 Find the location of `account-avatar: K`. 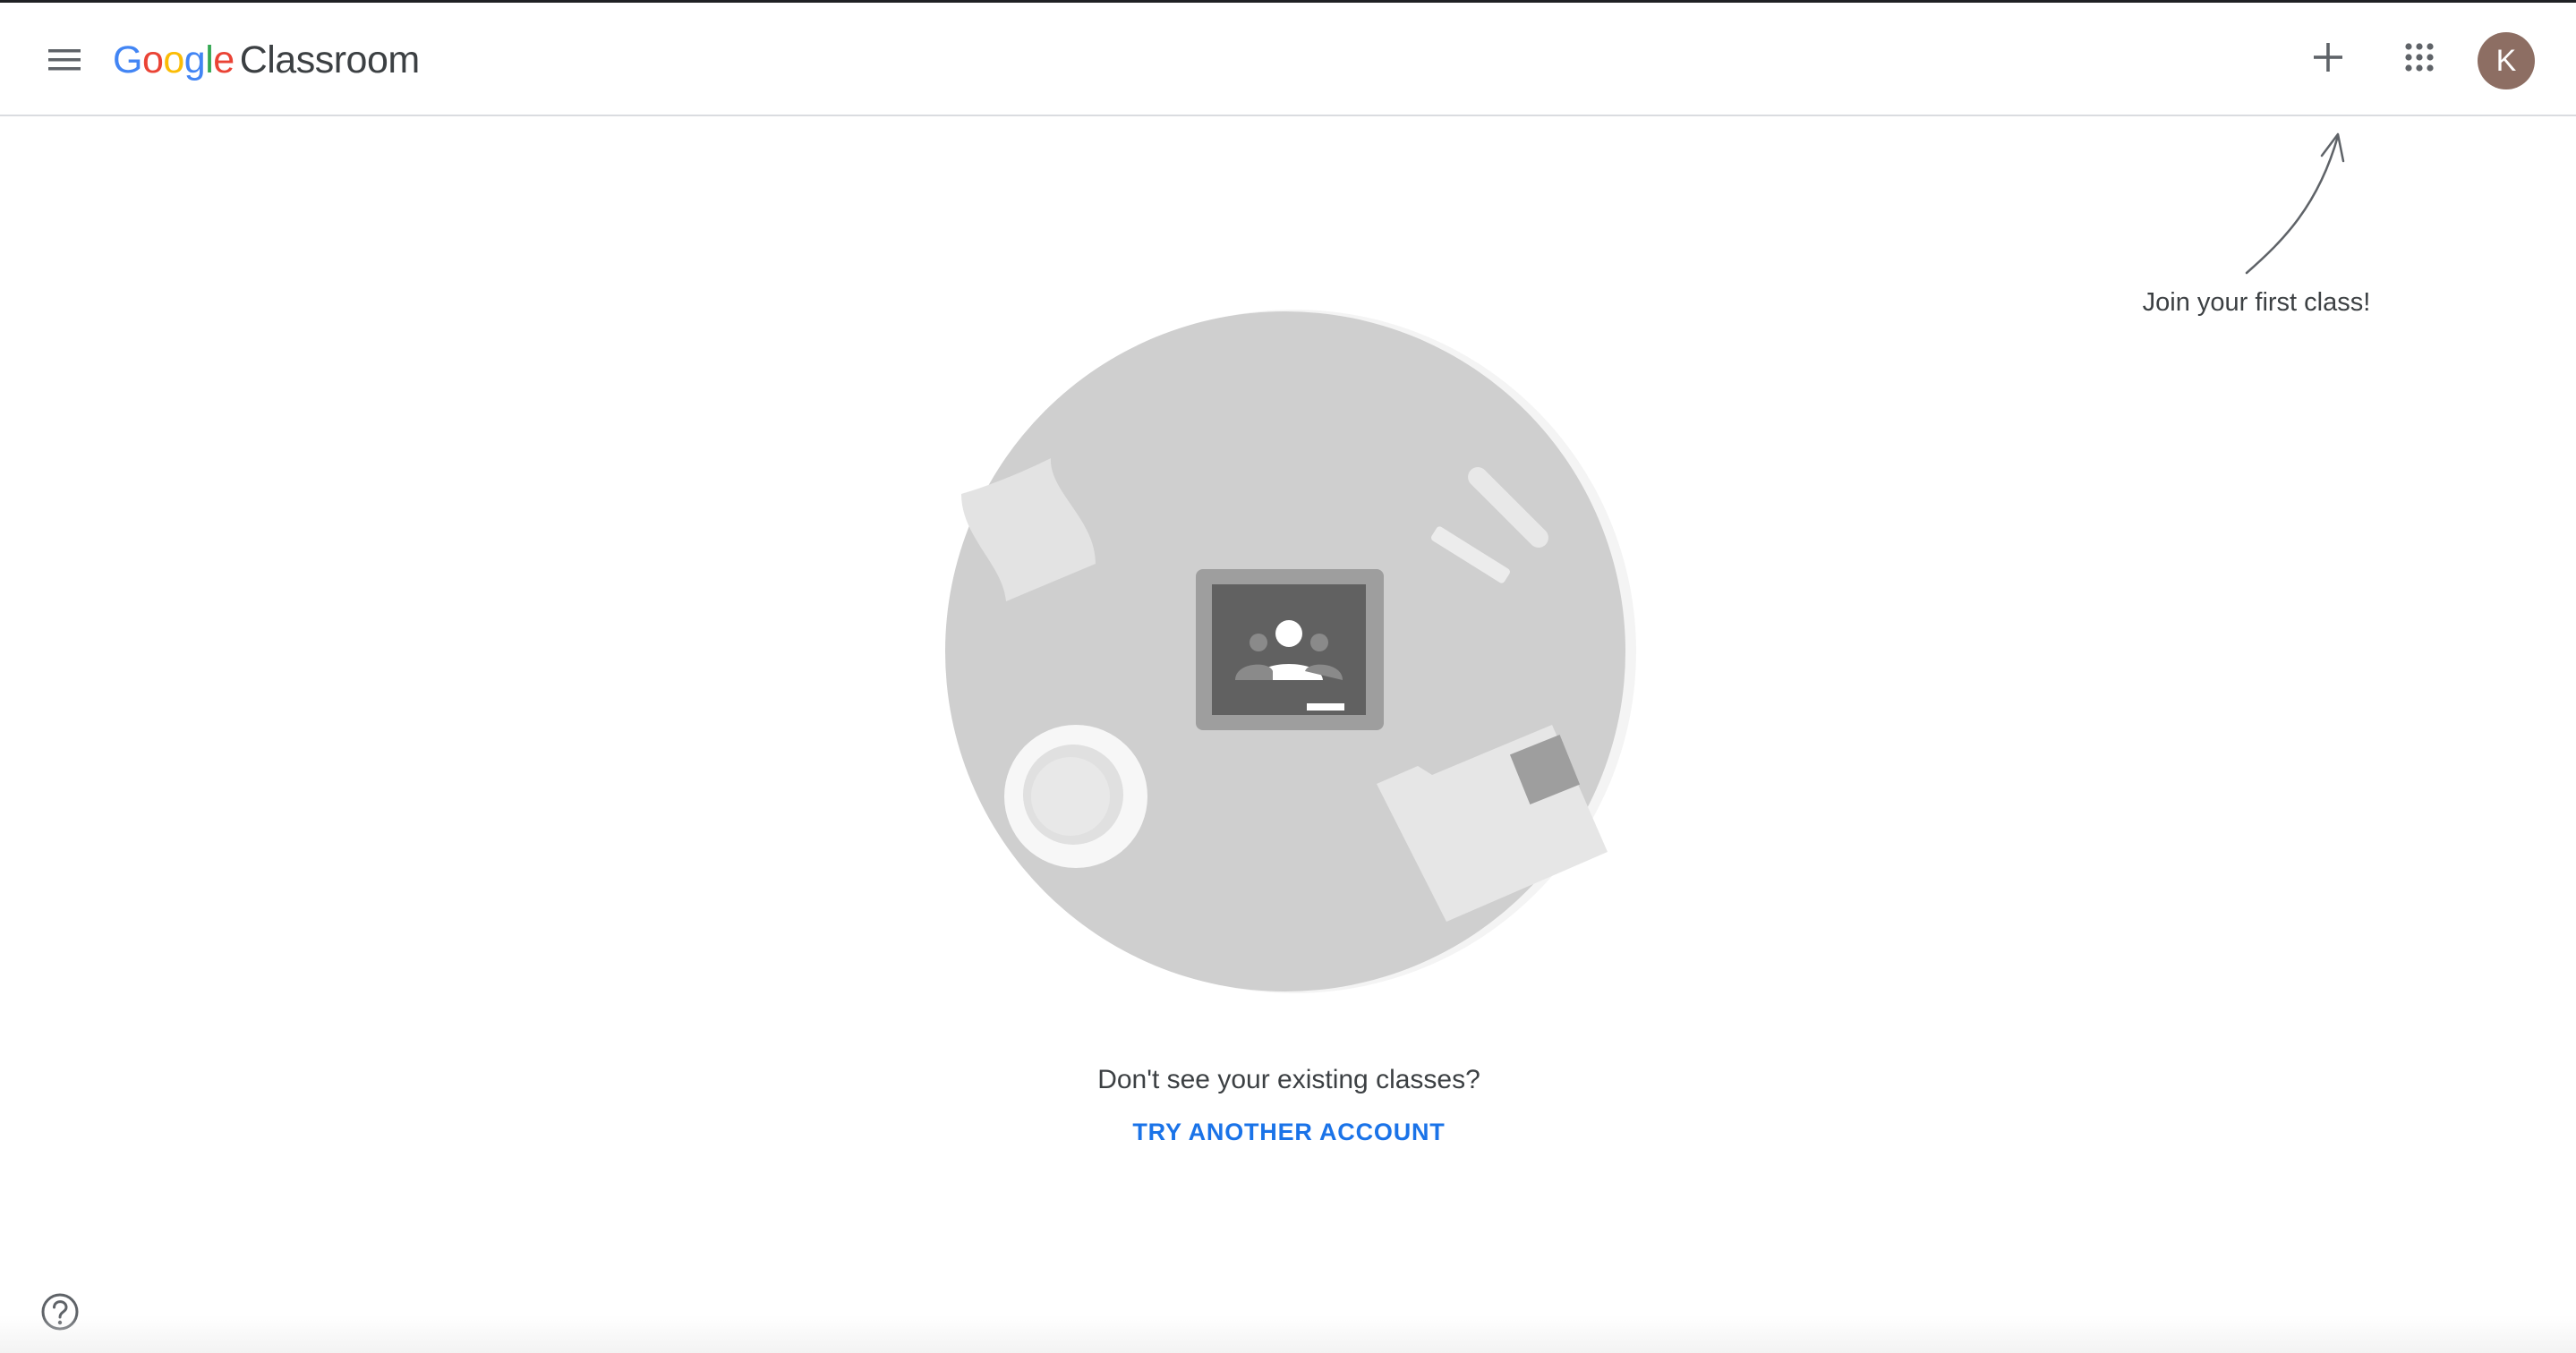

account-avatar: K is located at coordinates (2506, 60).